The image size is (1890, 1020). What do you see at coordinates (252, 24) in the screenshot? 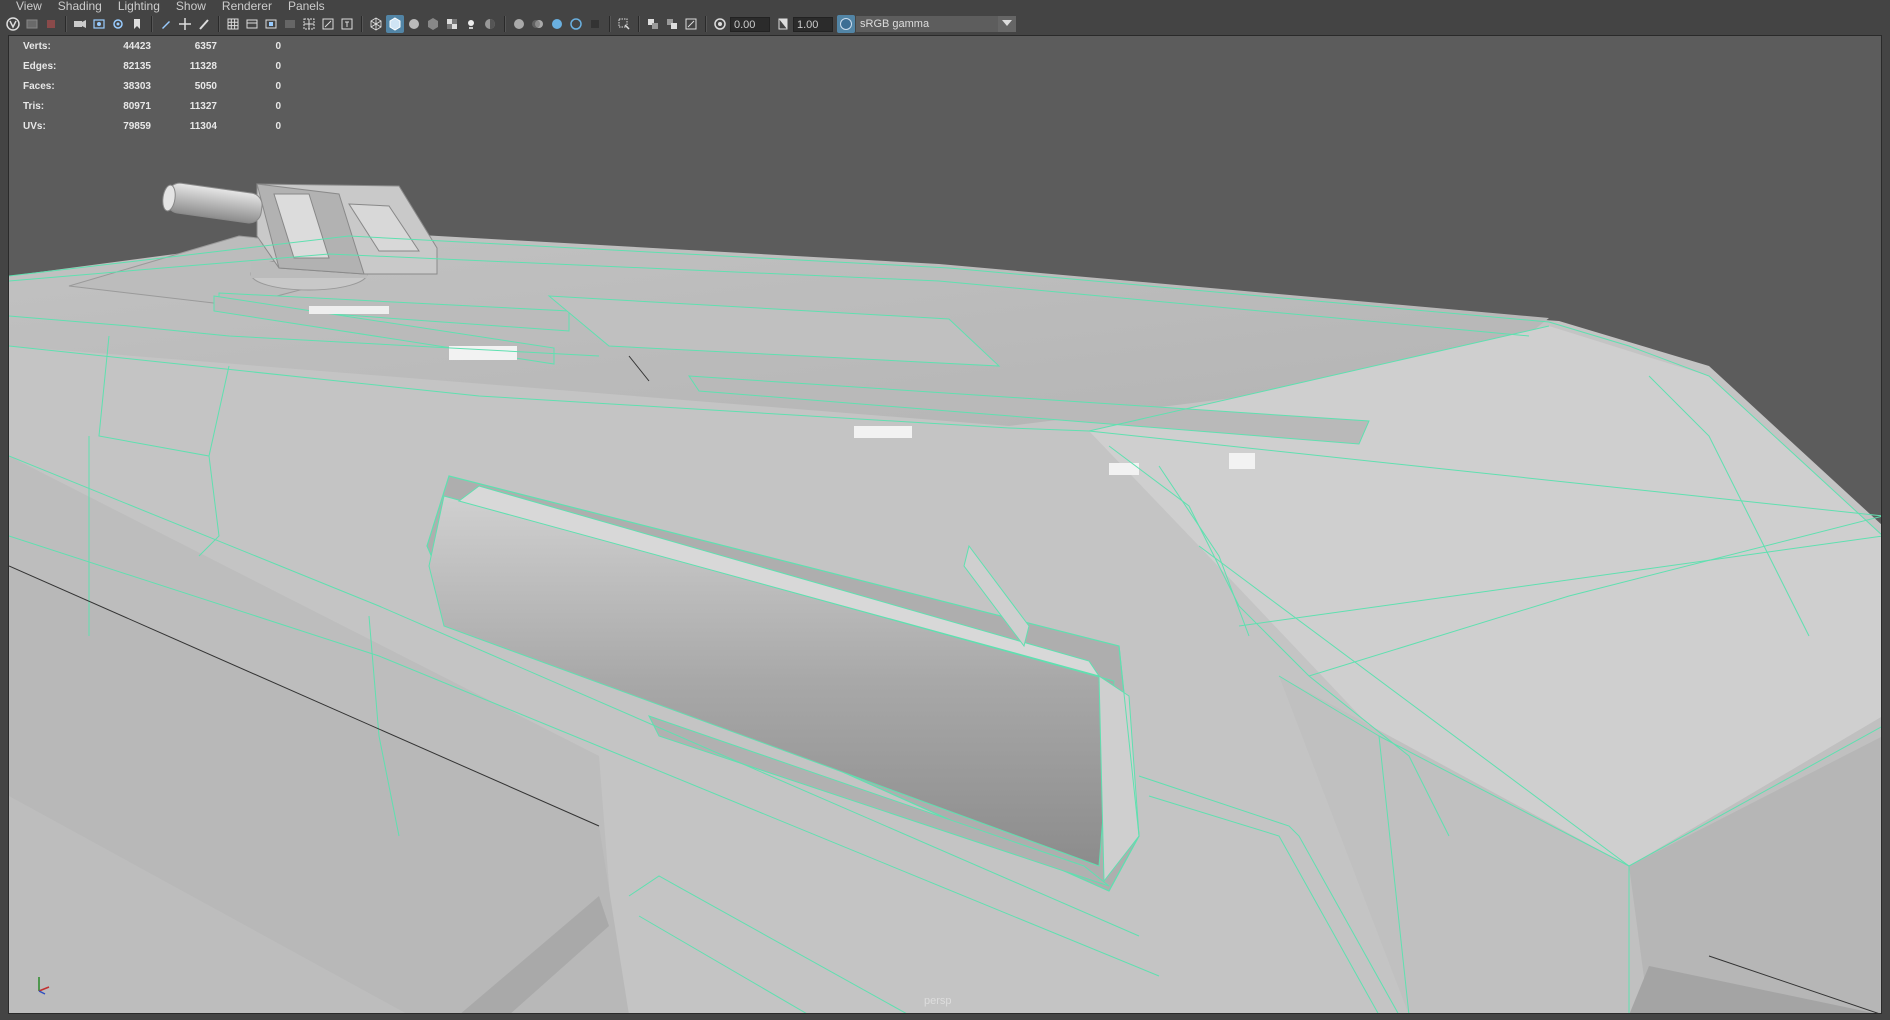
I see `film-gate-icon` at bounding box center [252, 24].